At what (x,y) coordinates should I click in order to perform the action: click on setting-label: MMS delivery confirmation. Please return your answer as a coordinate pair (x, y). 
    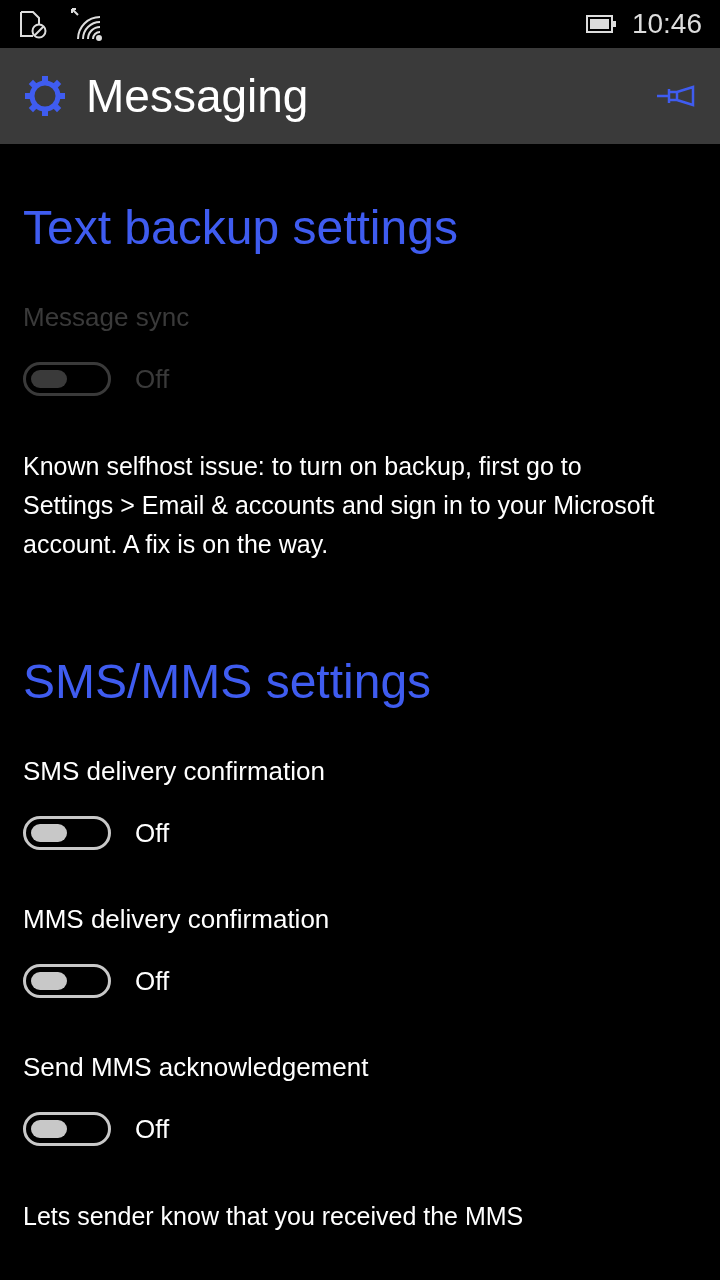
    Looking at the image, I should click on (177, 919).